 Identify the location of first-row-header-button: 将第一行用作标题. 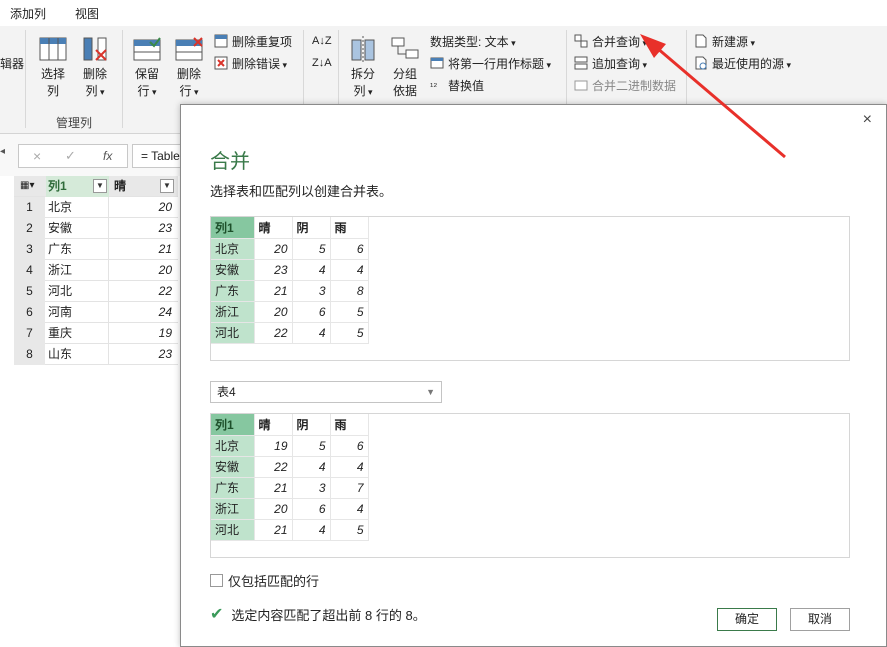
(490, 63).